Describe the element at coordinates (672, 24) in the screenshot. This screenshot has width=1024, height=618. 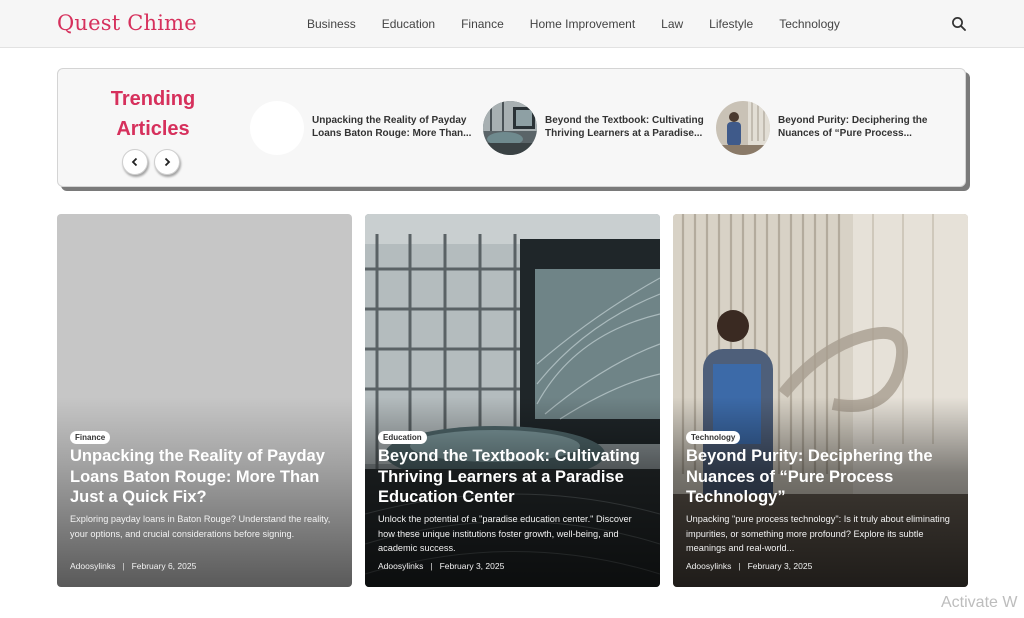
I see `nav-item-law: Law` at that location.